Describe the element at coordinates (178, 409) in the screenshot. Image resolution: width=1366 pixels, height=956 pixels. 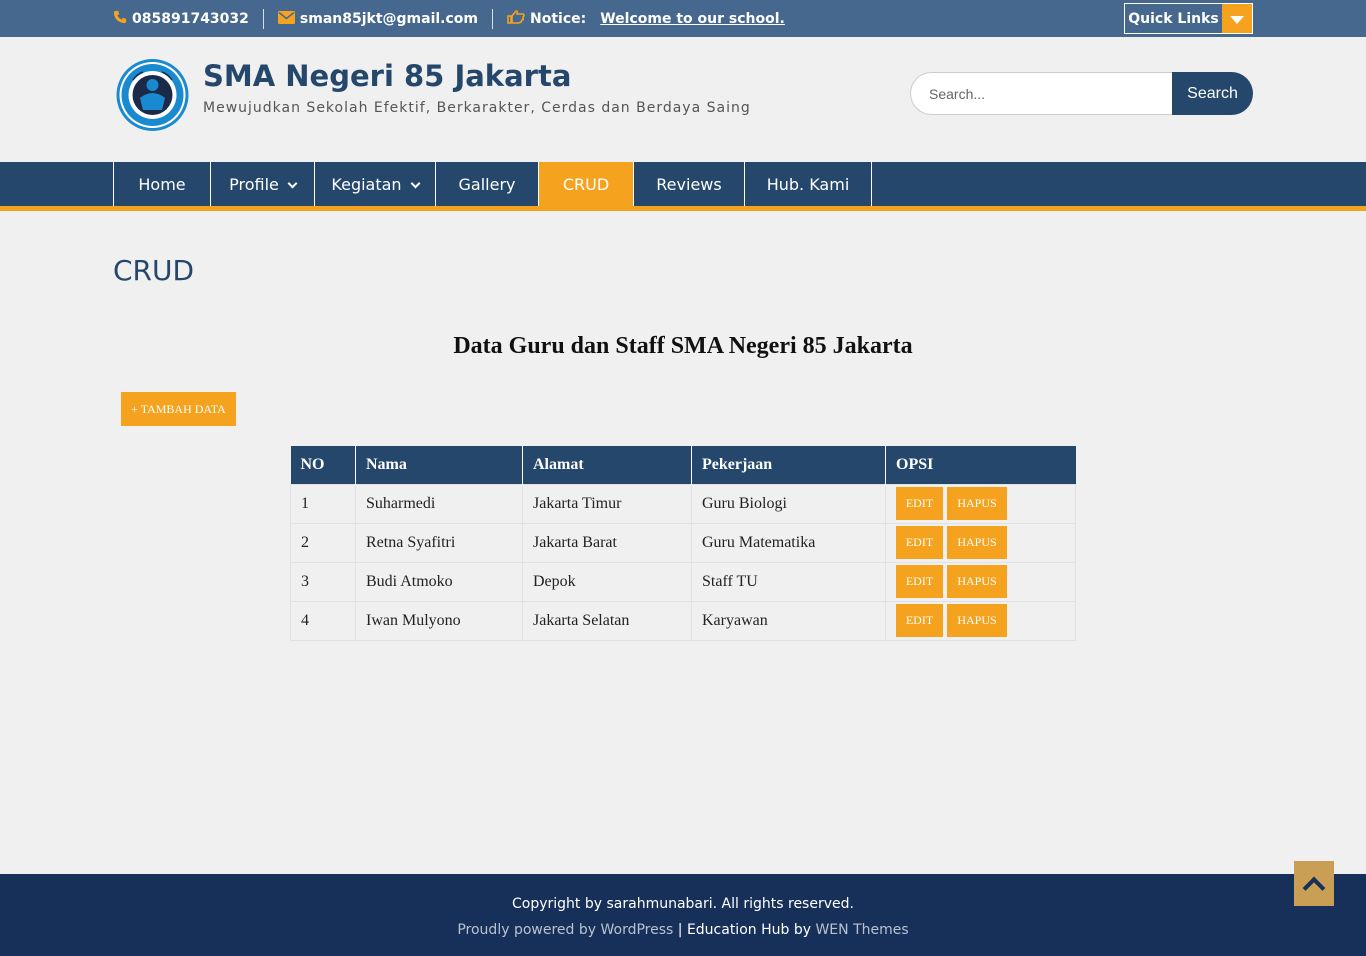
I see `add-data-button: + TAMBAH DATA` at that location.